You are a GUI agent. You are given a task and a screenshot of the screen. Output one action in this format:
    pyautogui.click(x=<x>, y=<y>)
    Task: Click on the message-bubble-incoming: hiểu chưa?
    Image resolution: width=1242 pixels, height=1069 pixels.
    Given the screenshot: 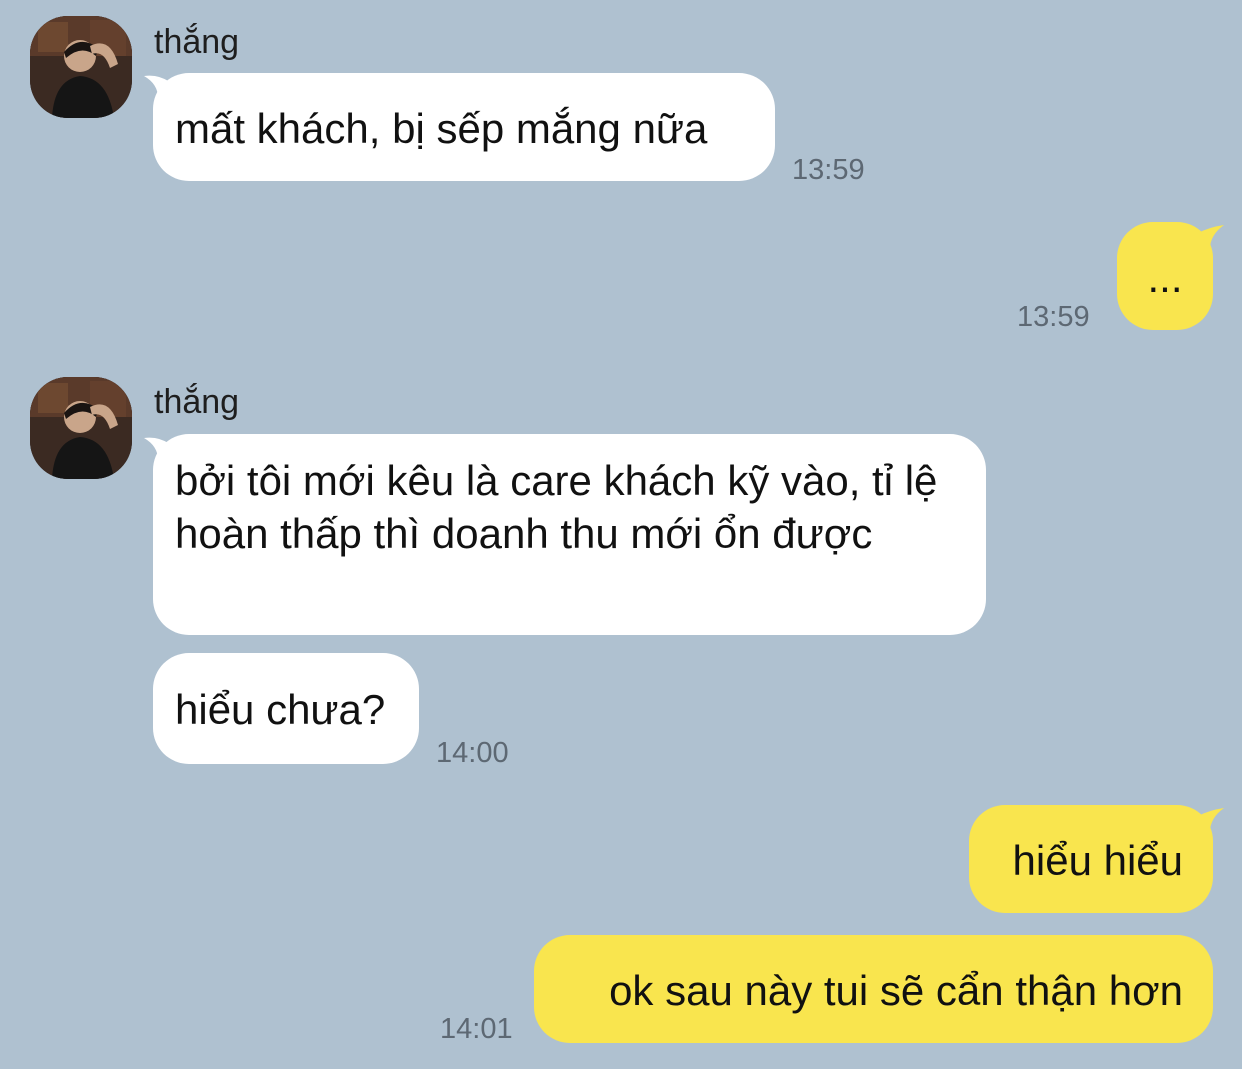 What is the action you would take?
    pyautogui.click(x=286, y=708)
    